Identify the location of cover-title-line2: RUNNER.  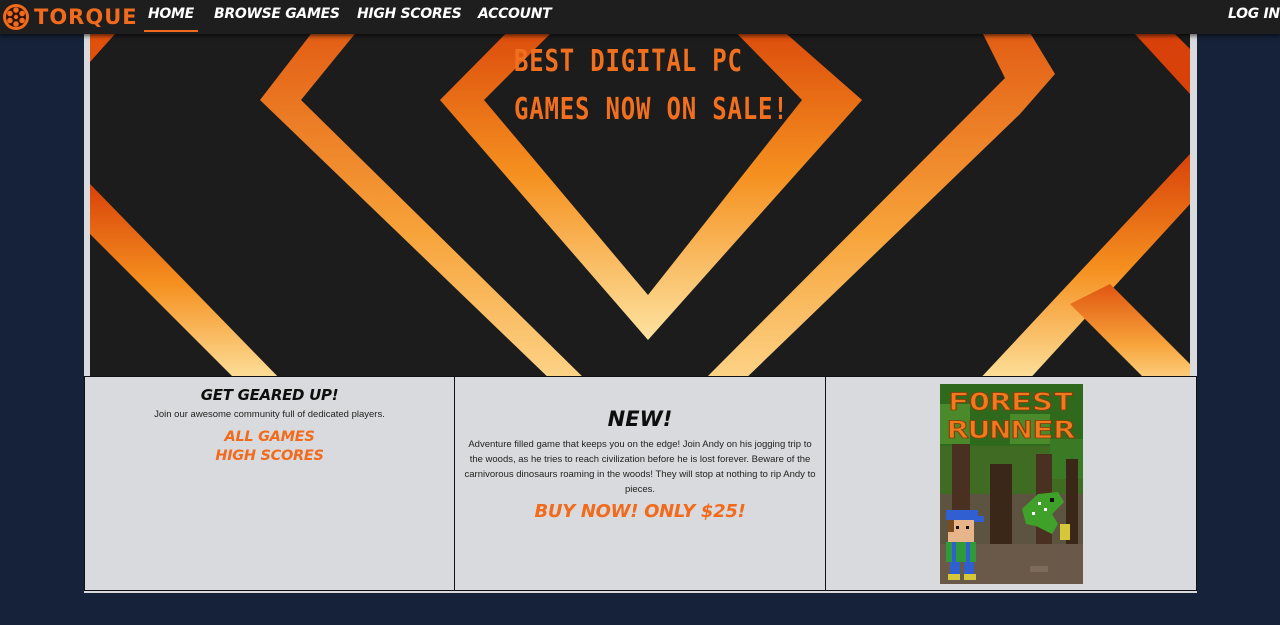
(1011, 430).